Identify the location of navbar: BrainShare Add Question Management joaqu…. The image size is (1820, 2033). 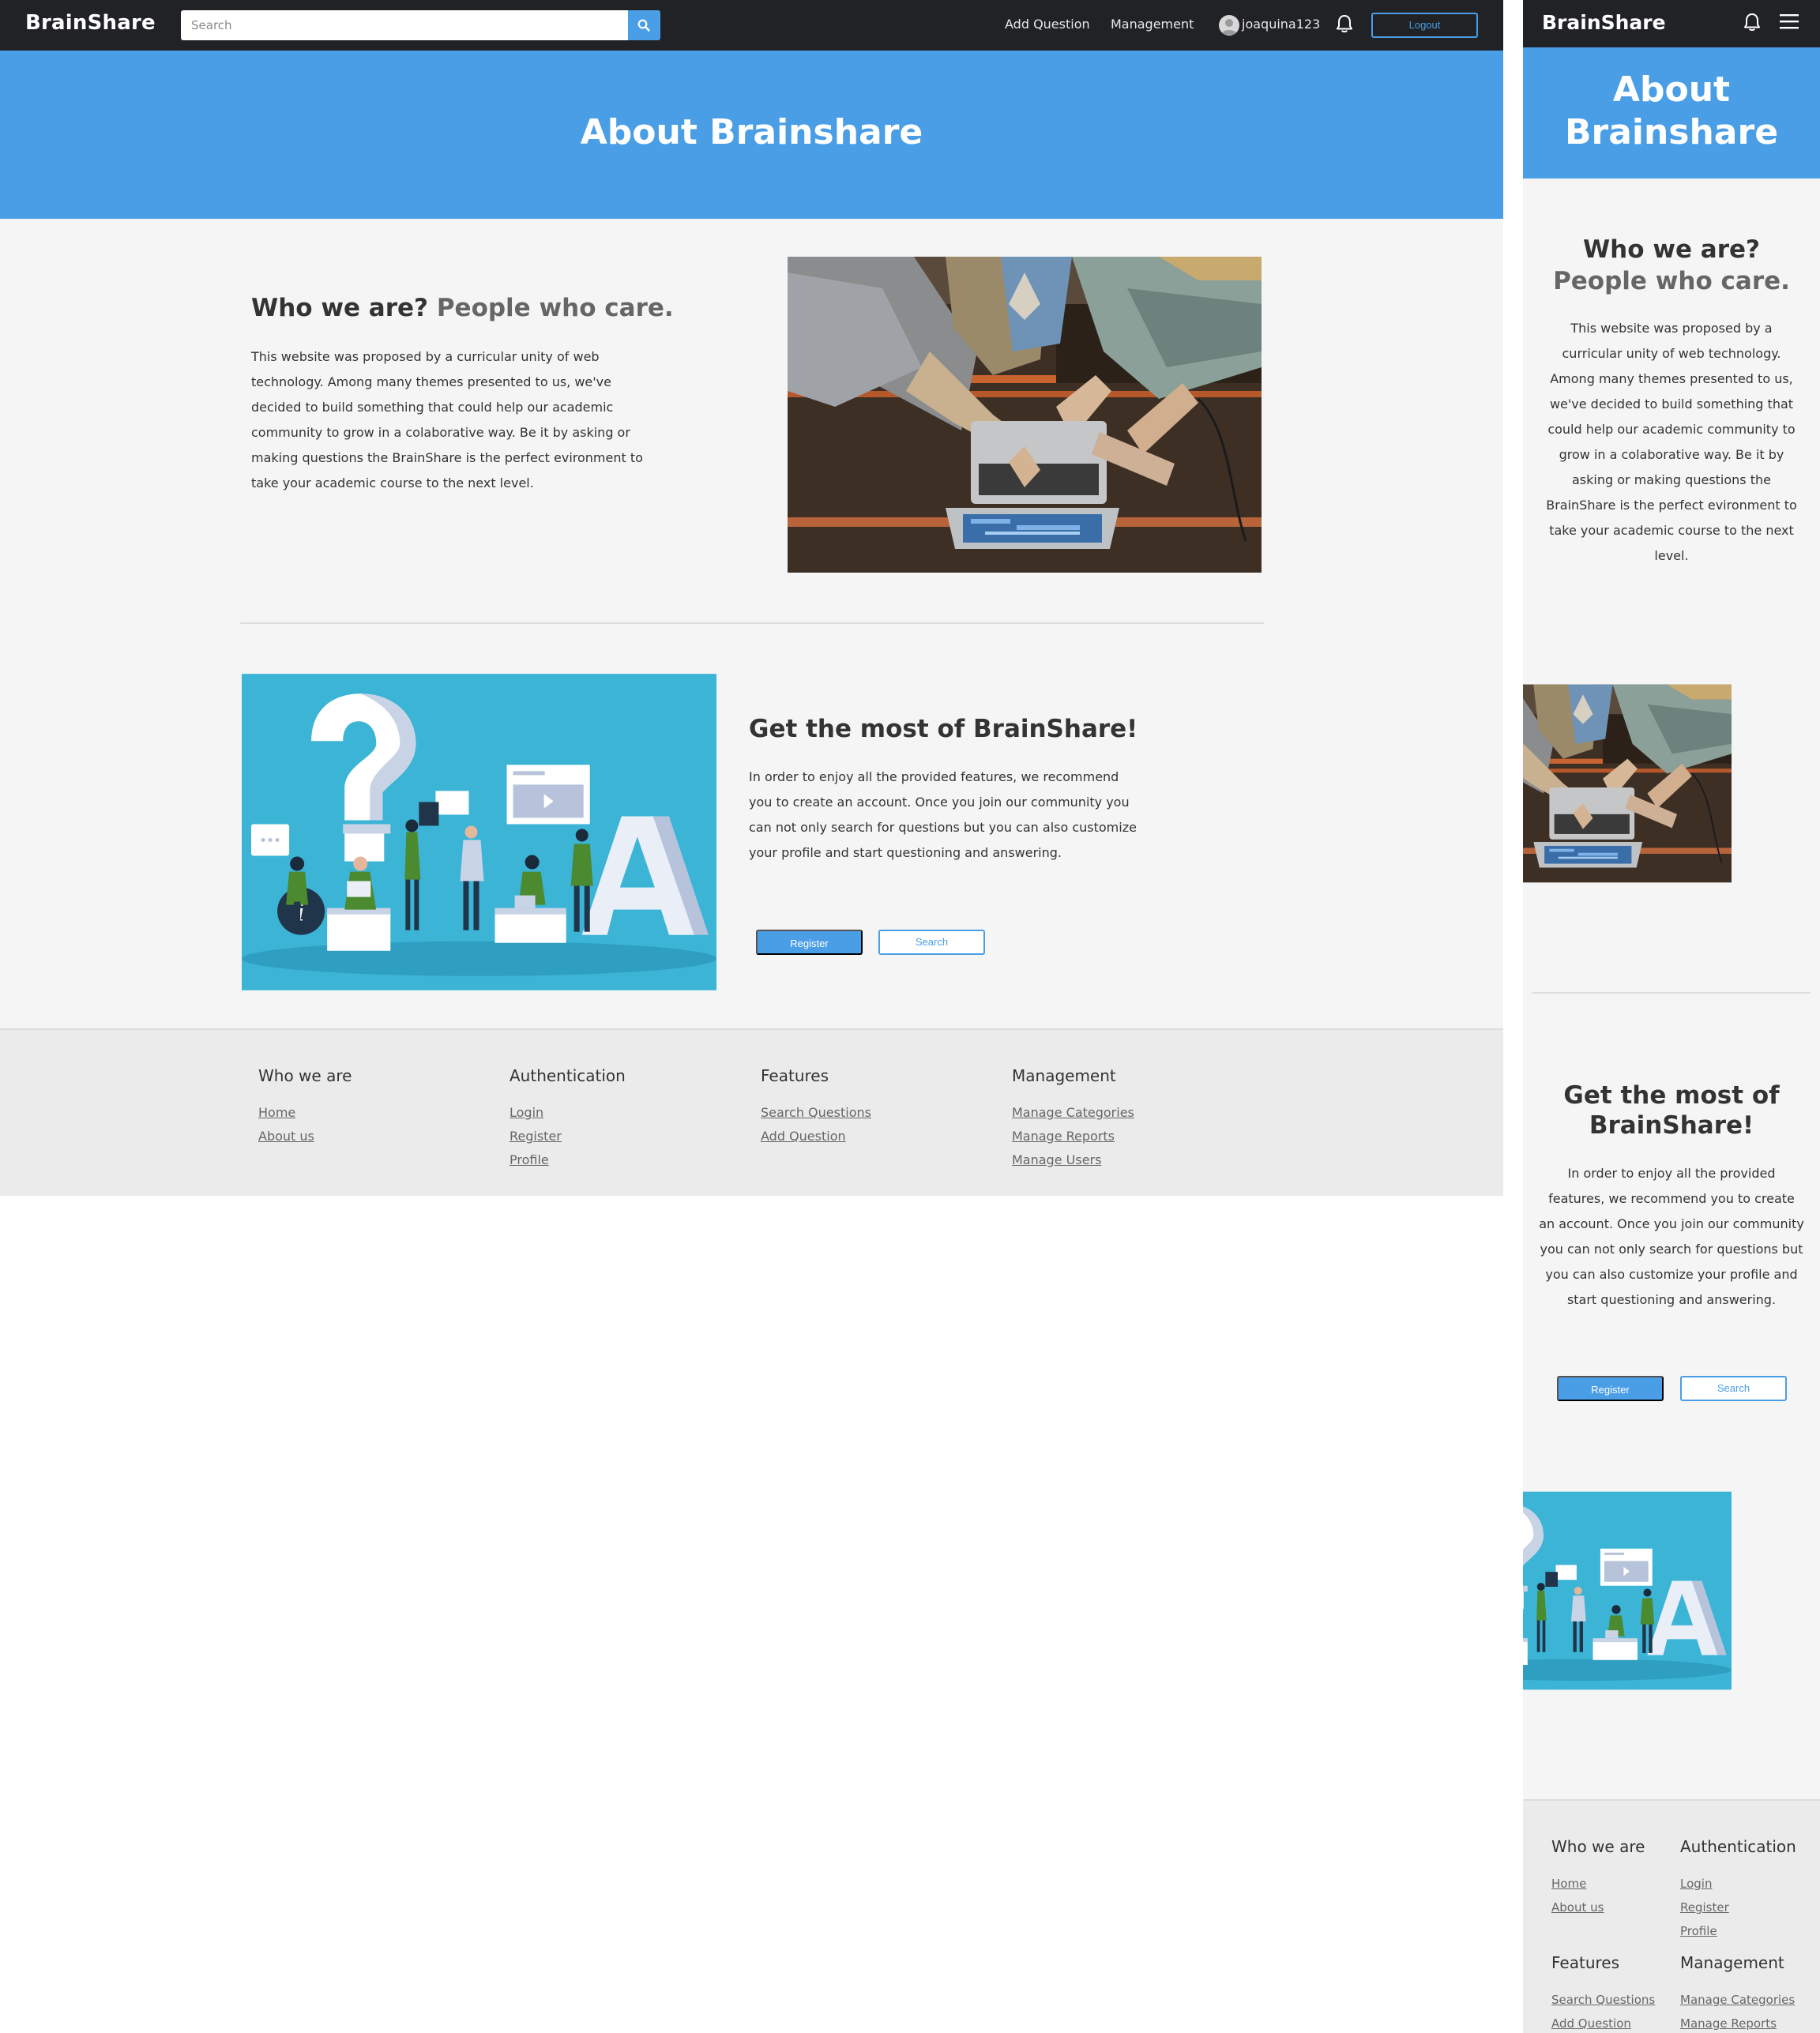
(751, 26).